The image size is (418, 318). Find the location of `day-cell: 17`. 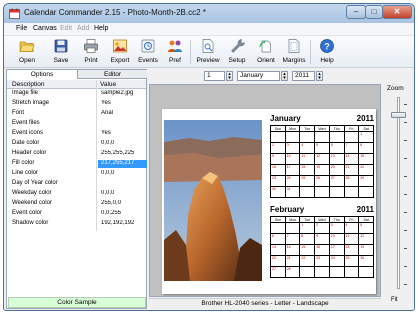

day-cell: 17 is located at coordinates (336, 250).